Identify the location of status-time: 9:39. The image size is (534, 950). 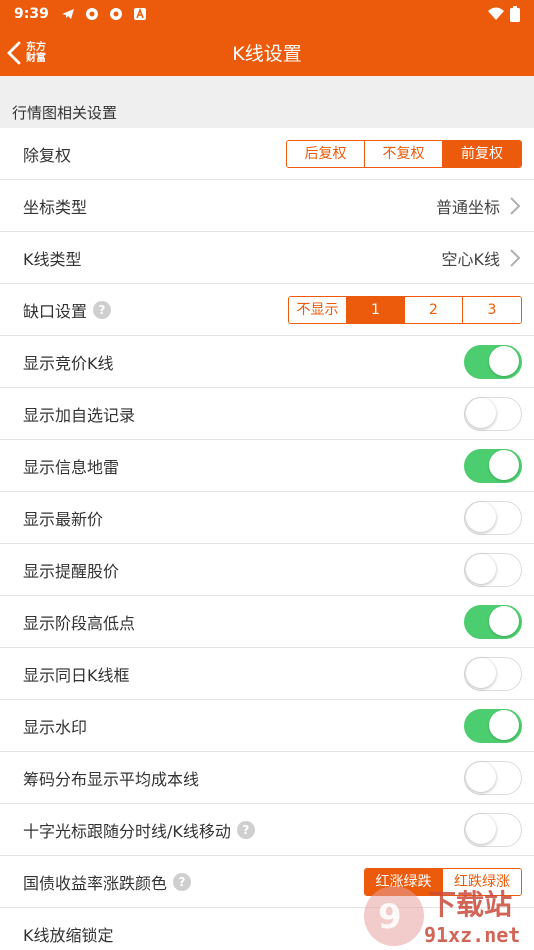
(31, 14).